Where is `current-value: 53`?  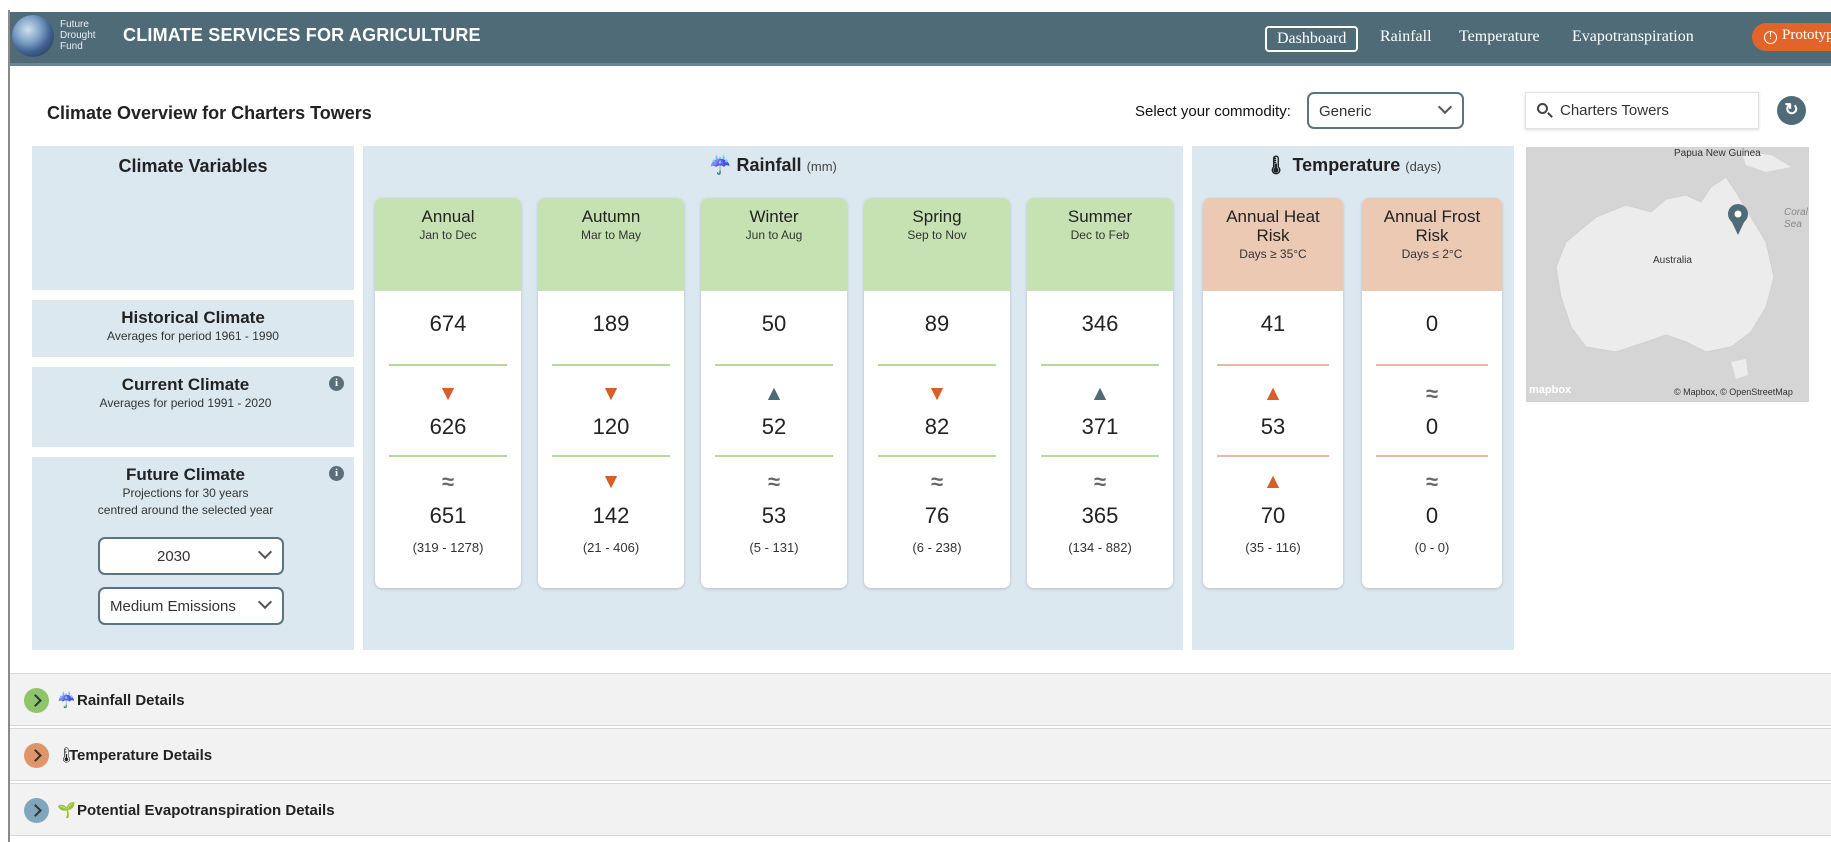 current-value: 53 is located at coordinates (1273, 426).